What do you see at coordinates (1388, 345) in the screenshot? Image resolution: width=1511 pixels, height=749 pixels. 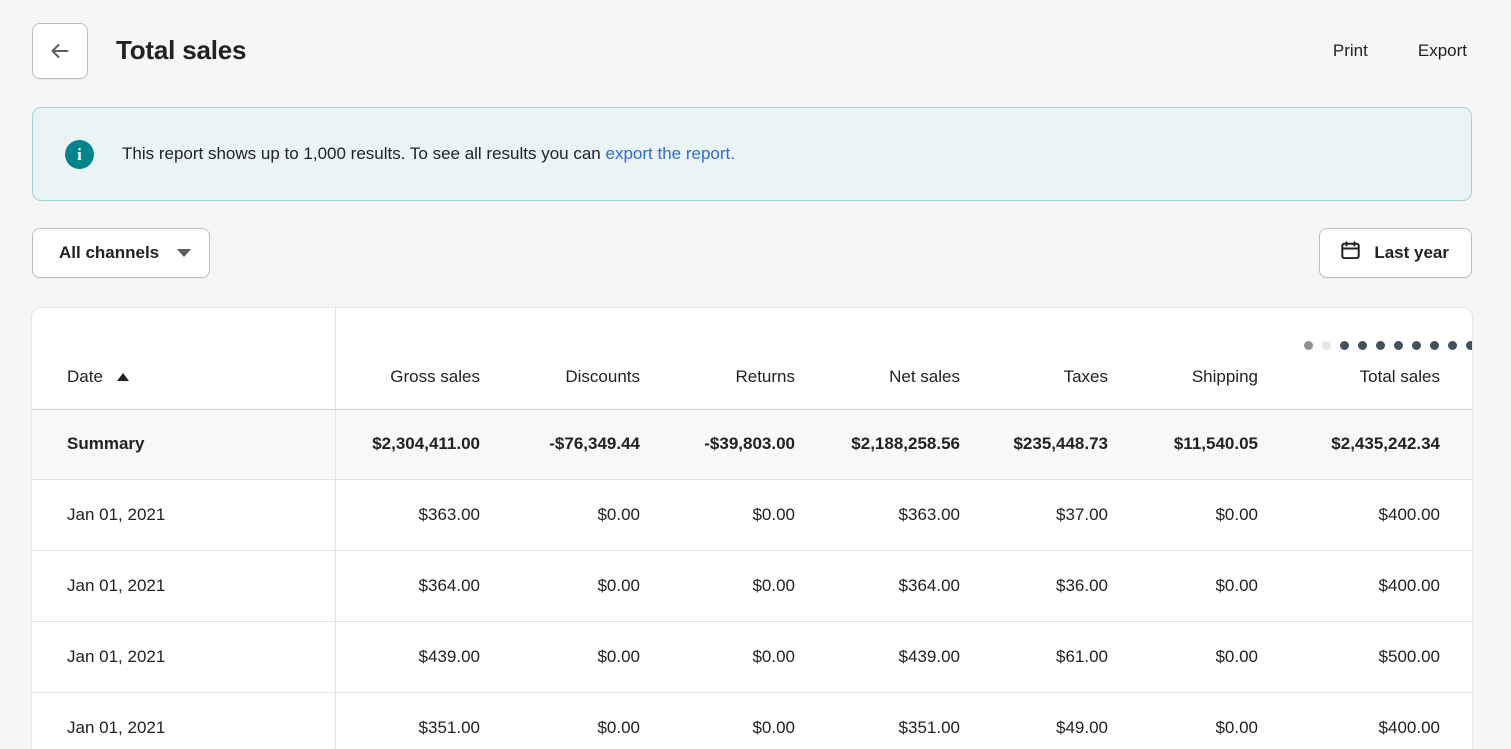 I see `column-scroll-indicator` at bounding box center [1388, 345].